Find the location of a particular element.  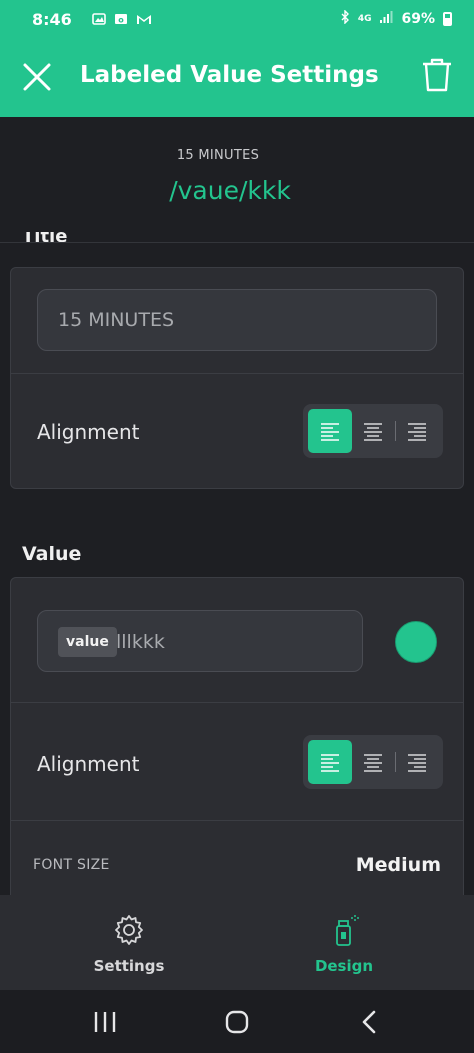

title-input: 15 MINUTES is located at coordinates (237, 320).